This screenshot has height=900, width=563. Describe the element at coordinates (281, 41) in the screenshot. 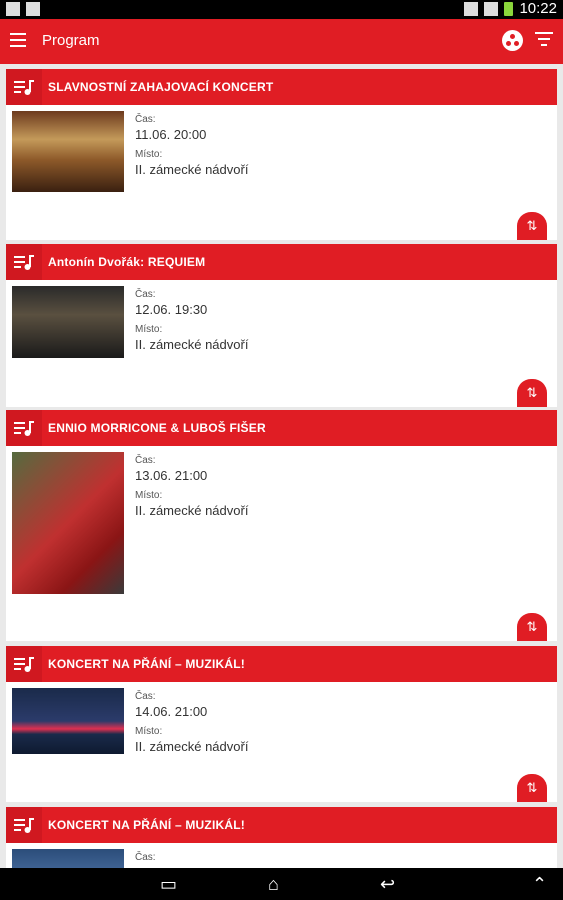

I see `app-bar: Program` at that location.